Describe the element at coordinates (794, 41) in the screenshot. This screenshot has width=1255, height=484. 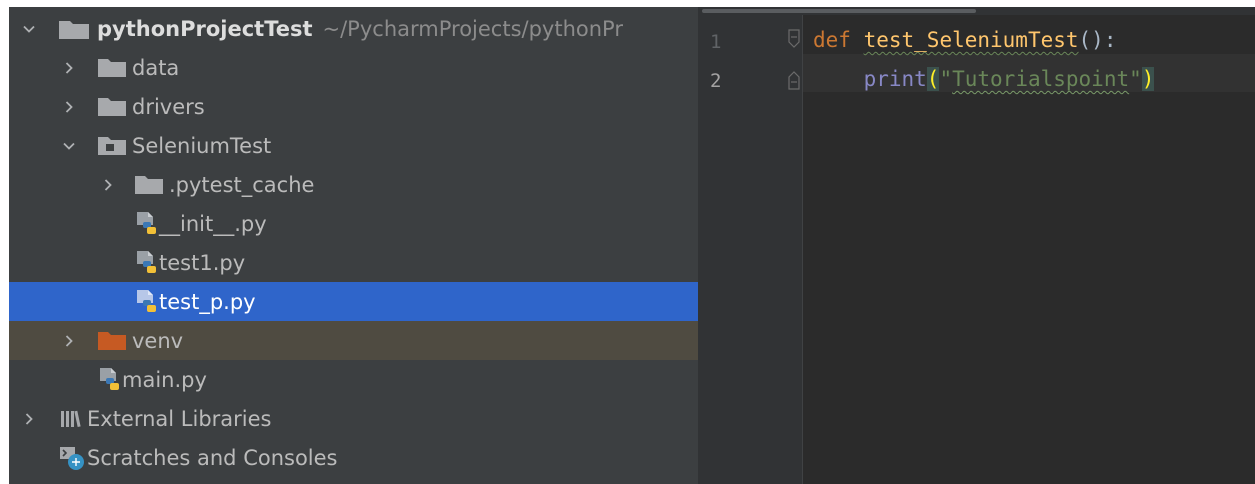
I see `fold-marker-icon` at that location.